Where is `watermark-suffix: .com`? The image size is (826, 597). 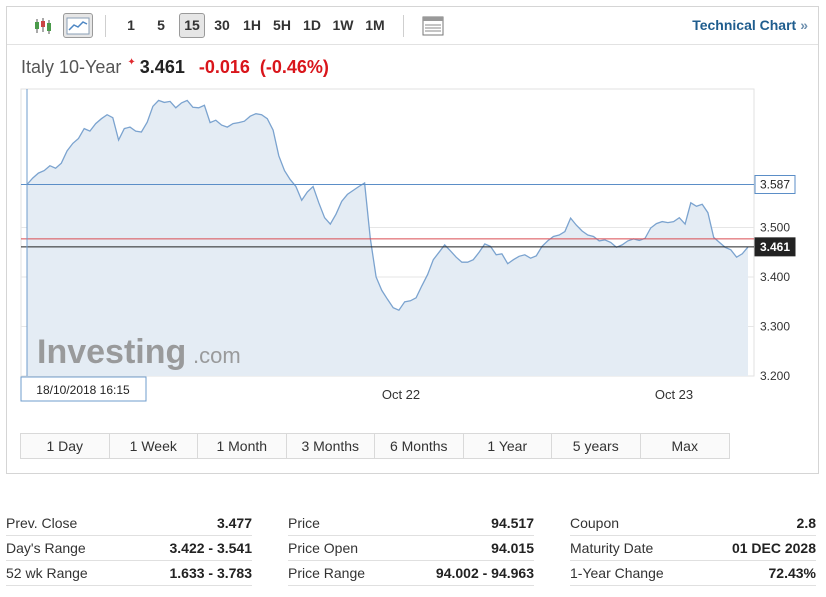 watermark-suffix: .com is located at coordinates (217, 355).